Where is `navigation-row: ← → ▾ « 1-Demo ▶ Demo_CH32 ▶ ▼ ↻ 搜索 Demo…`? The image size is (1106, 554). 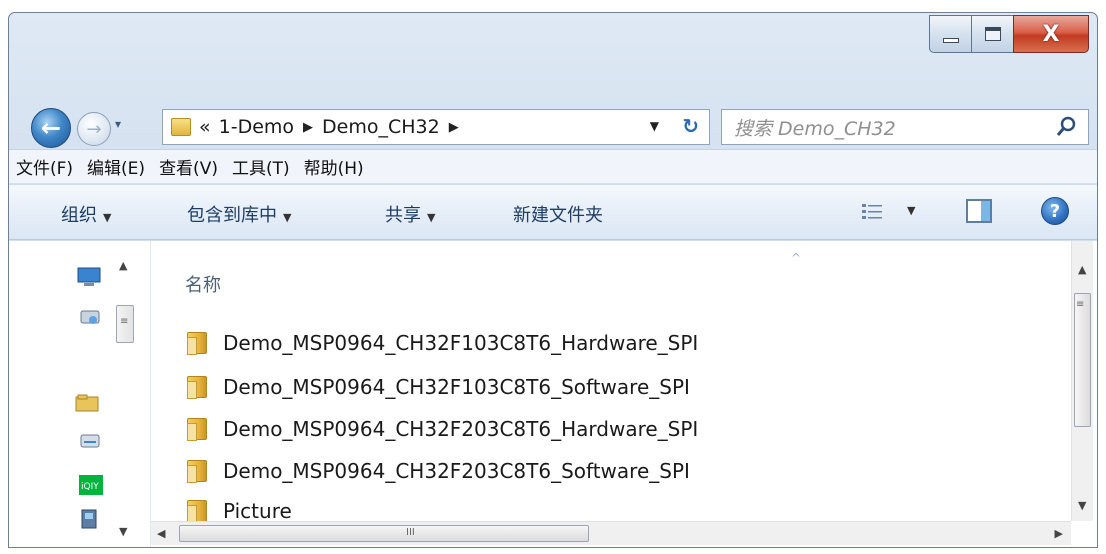 navigation-row: ← → ▾ « 1-Demo ▶ Demo_CH32 ▶ ▼ ↻ 搜索 Demo… is located at coordinates (553, 125).